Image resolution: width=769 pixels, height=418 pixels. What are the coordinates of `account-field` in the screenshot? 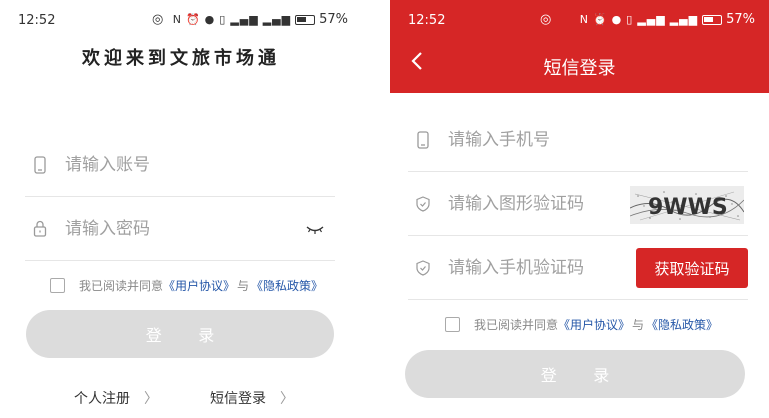 It's located at (180, 165).